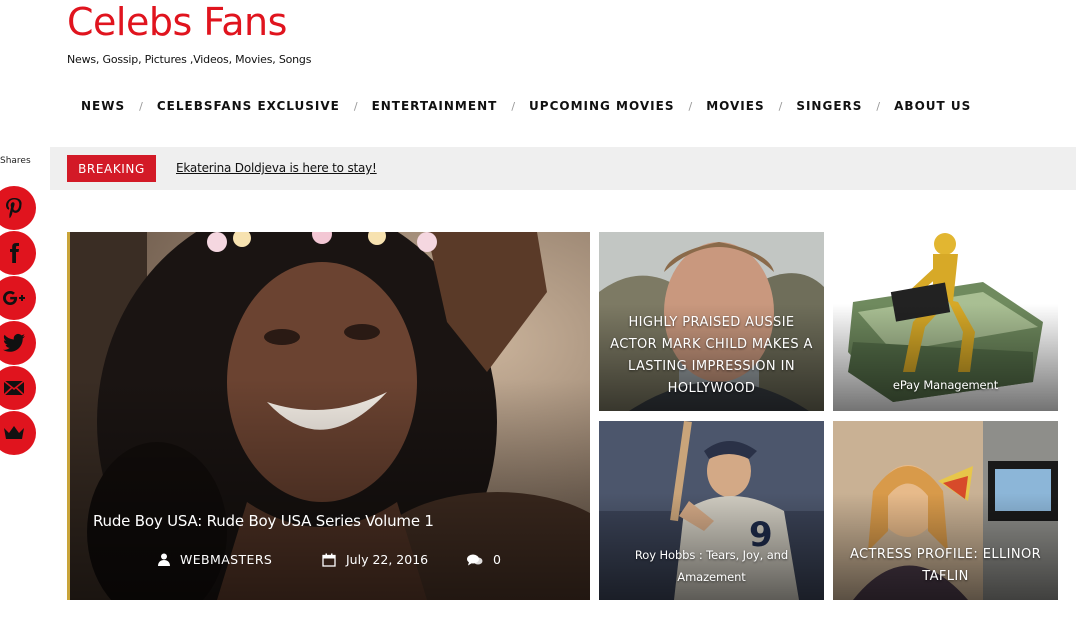 Image resolution: width=1088 pixels, height=622 pixels. What do you see at coordinates (276, 168) in the screenshot?
I see `breaking-headline-link: Ekaterina Doldjeva is here to stay!` at bounding box center [276, 168].